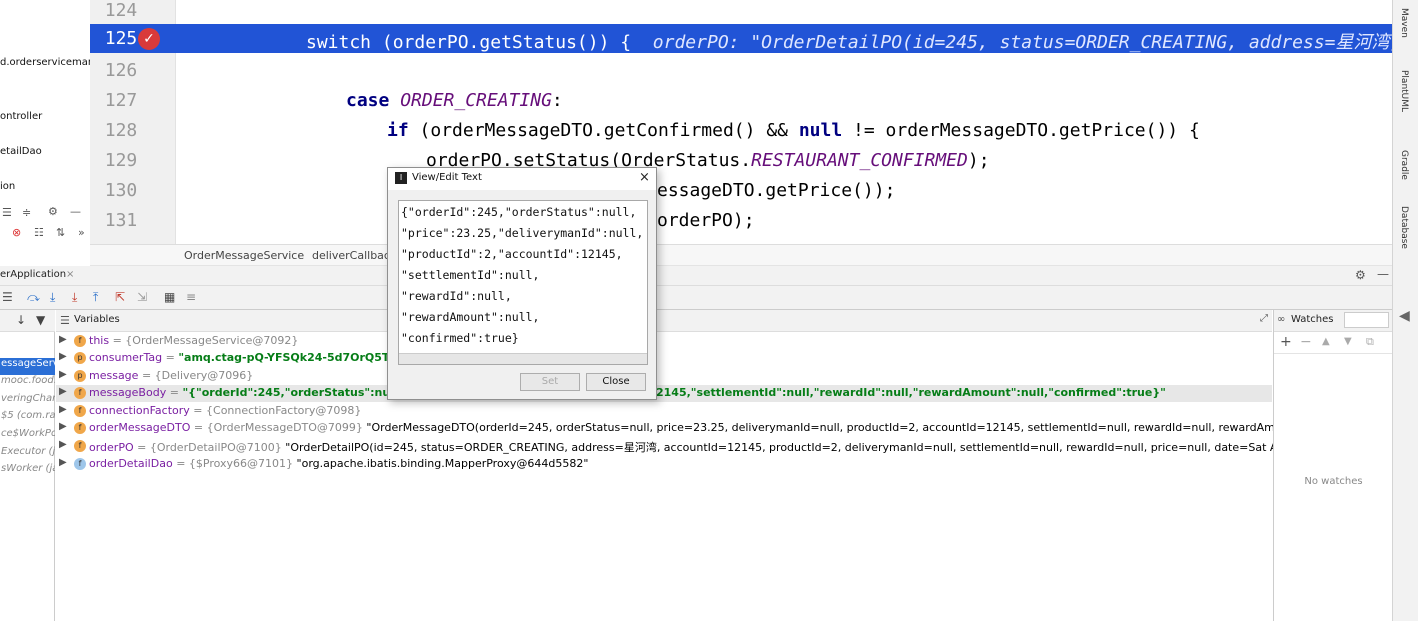 Image resolution: width=1418 pixels, height=621 pixels. I want to click on run-to-cursor-icon: ⇲, so click(142, 297).